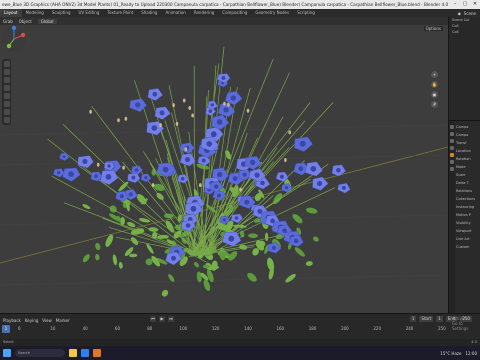 The width and height of the screenshot is (480, 360). Describe the element at coordinates (452, 141) in the screenshot. I see `output-tab-icon` at that location.